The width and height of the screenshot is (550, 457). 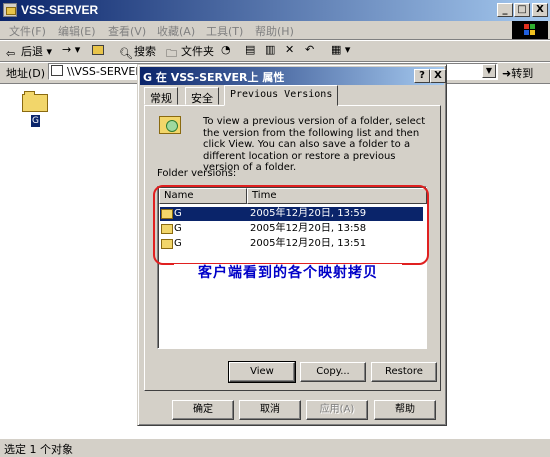 What do you see at coordinates (275, 10) in the screenshot?
I see `window-titlebar: VSS-SERVER _ □ X` at bounding box center [275, 10].